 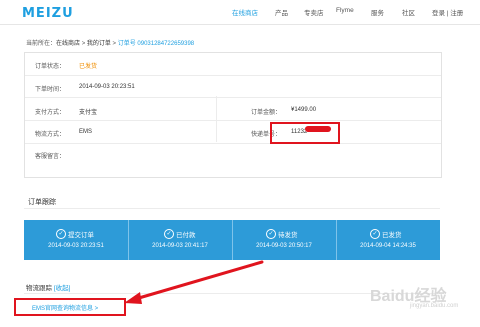 I want to click on watermark-url: jingyan.baidu.com, so click(x=434, y=306).